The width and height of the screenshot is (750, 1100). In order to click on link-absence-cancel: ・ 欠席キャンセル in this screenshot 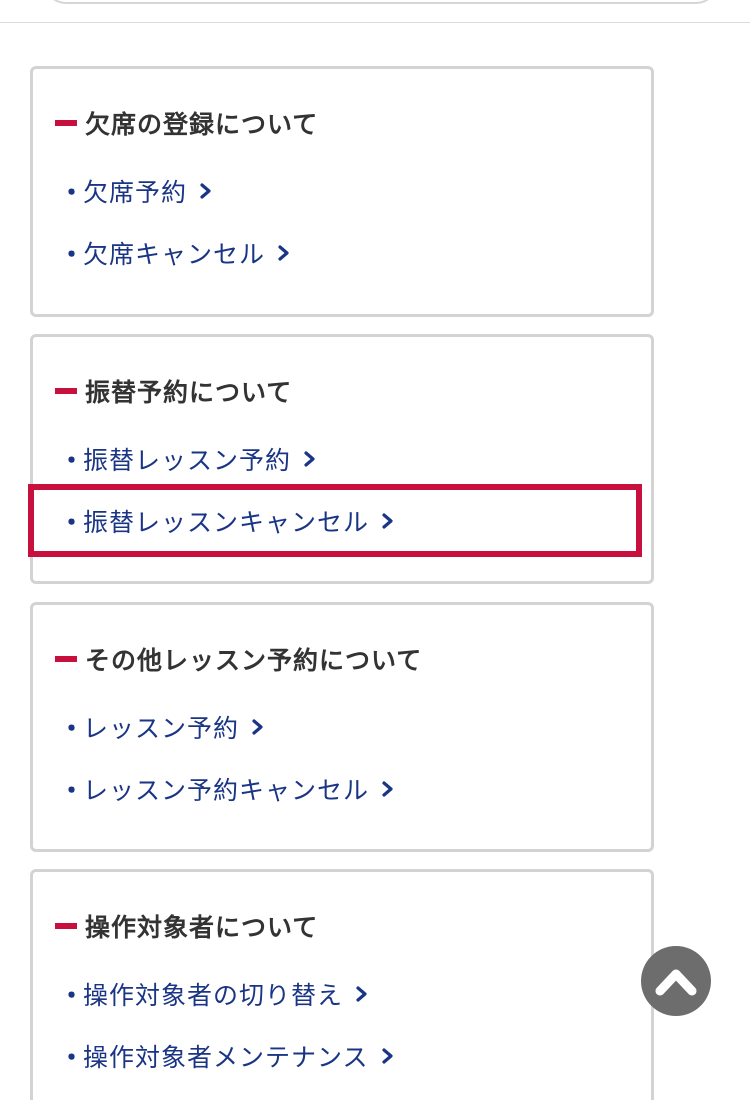, I will do `click(175, 253)`.